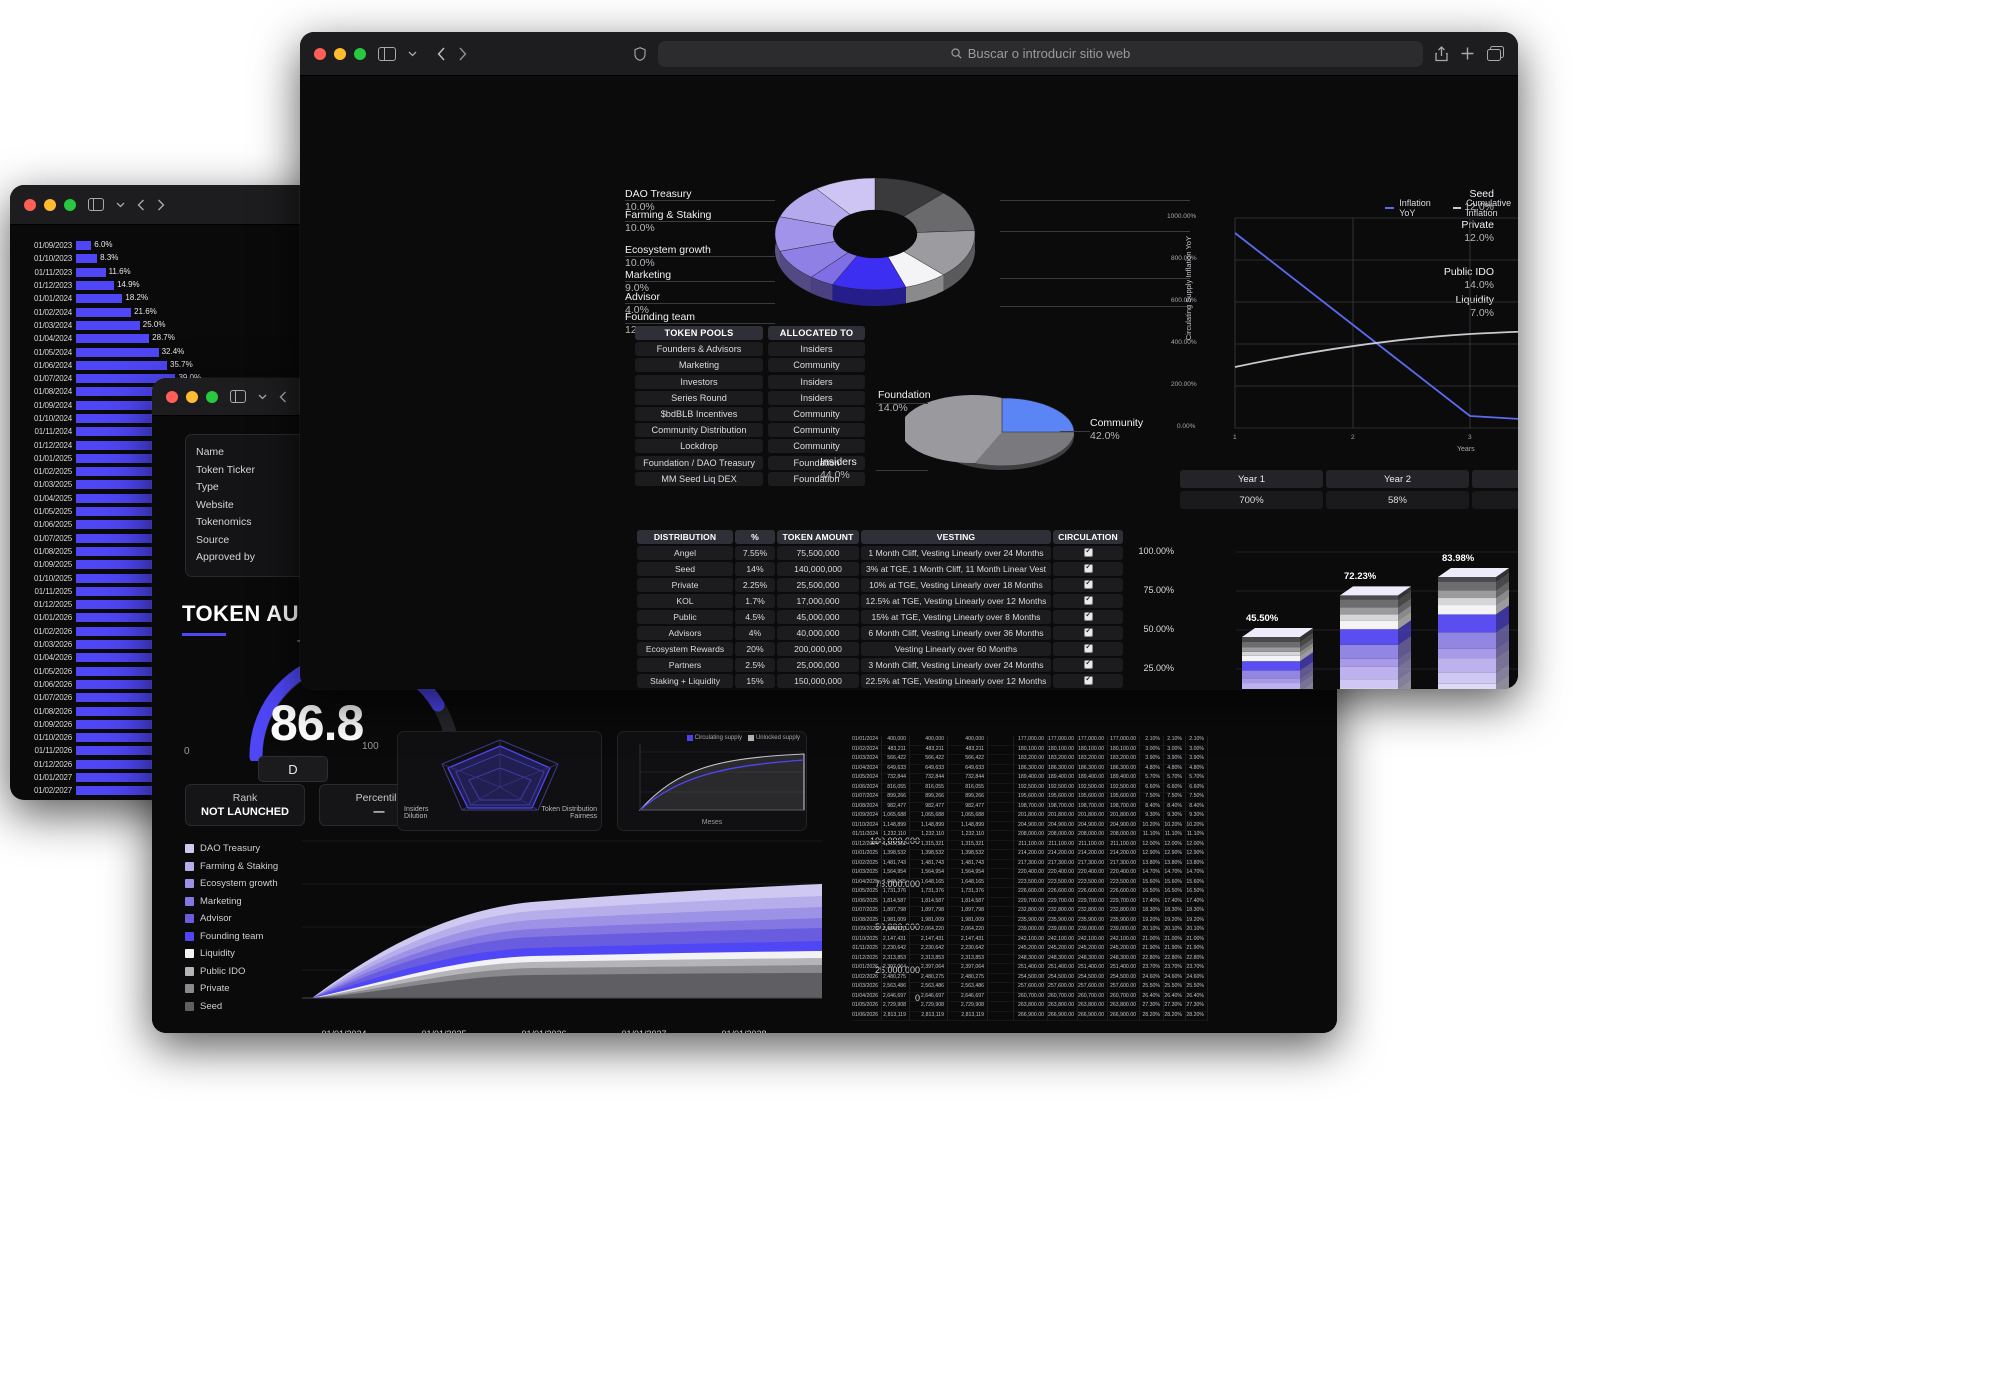 The width and height of the screenshot is (2000, 1380). Describe the element at coordinates (1188, 288) in the screenshot. I see `inflation-yaxis-title: Circulating Supply Inflation YoY` at that location.